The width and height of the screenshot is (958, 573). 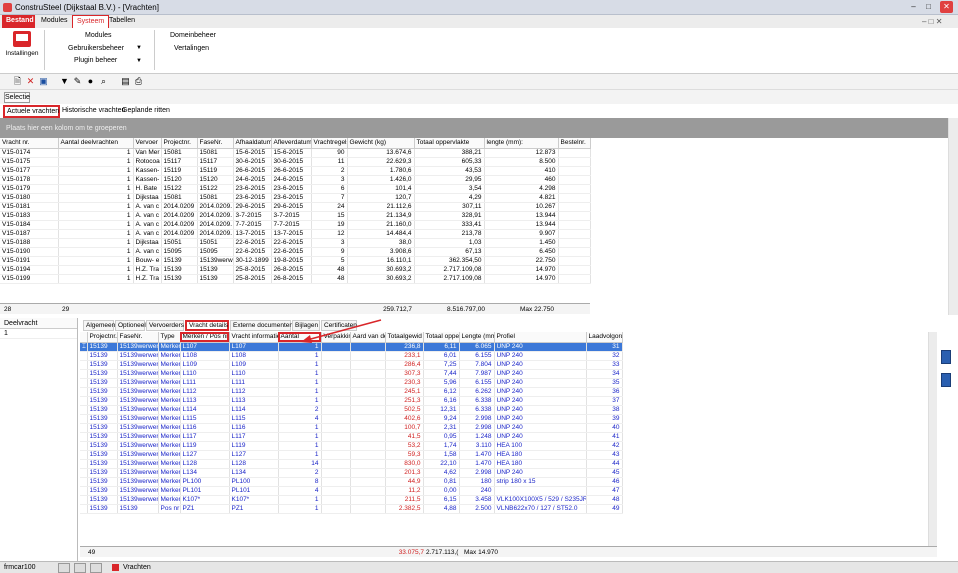 What do you see at coordinates (17, 97) in the screenshot?
I see `selectie-button: Selectie` at bounding box center [17, 97].